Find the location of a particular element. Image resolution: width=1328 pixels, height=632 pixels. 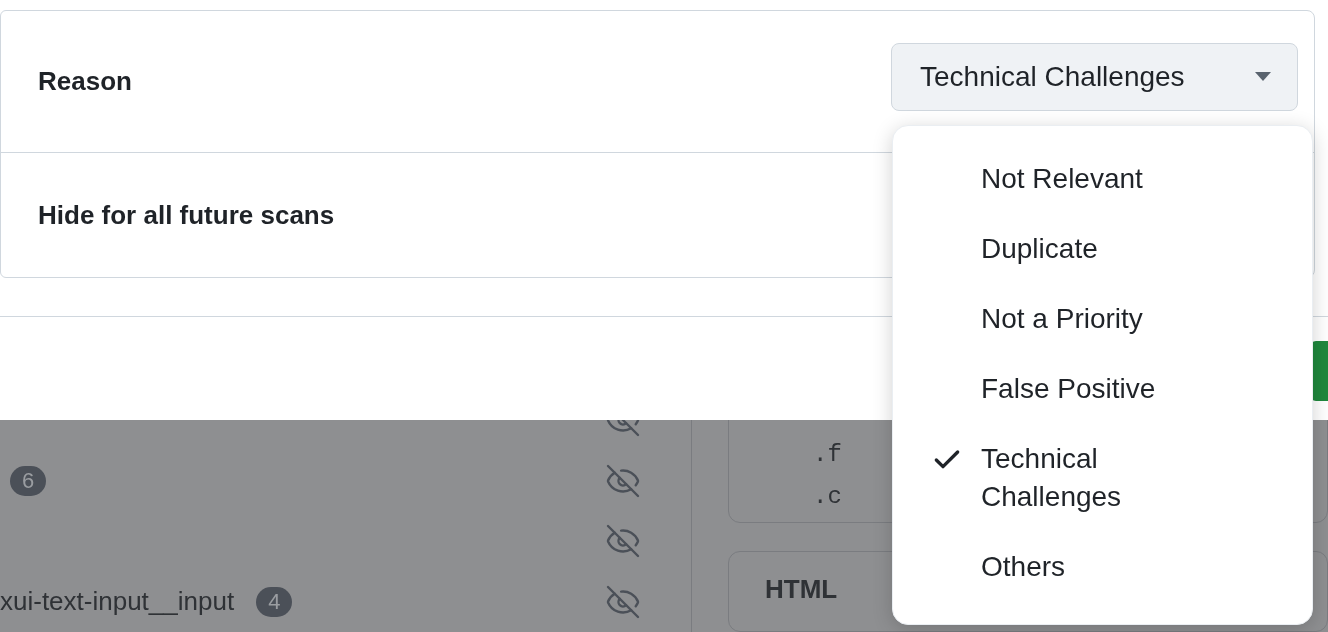

dropdown-option: Duplicate is located at coordinates (1102, 249).